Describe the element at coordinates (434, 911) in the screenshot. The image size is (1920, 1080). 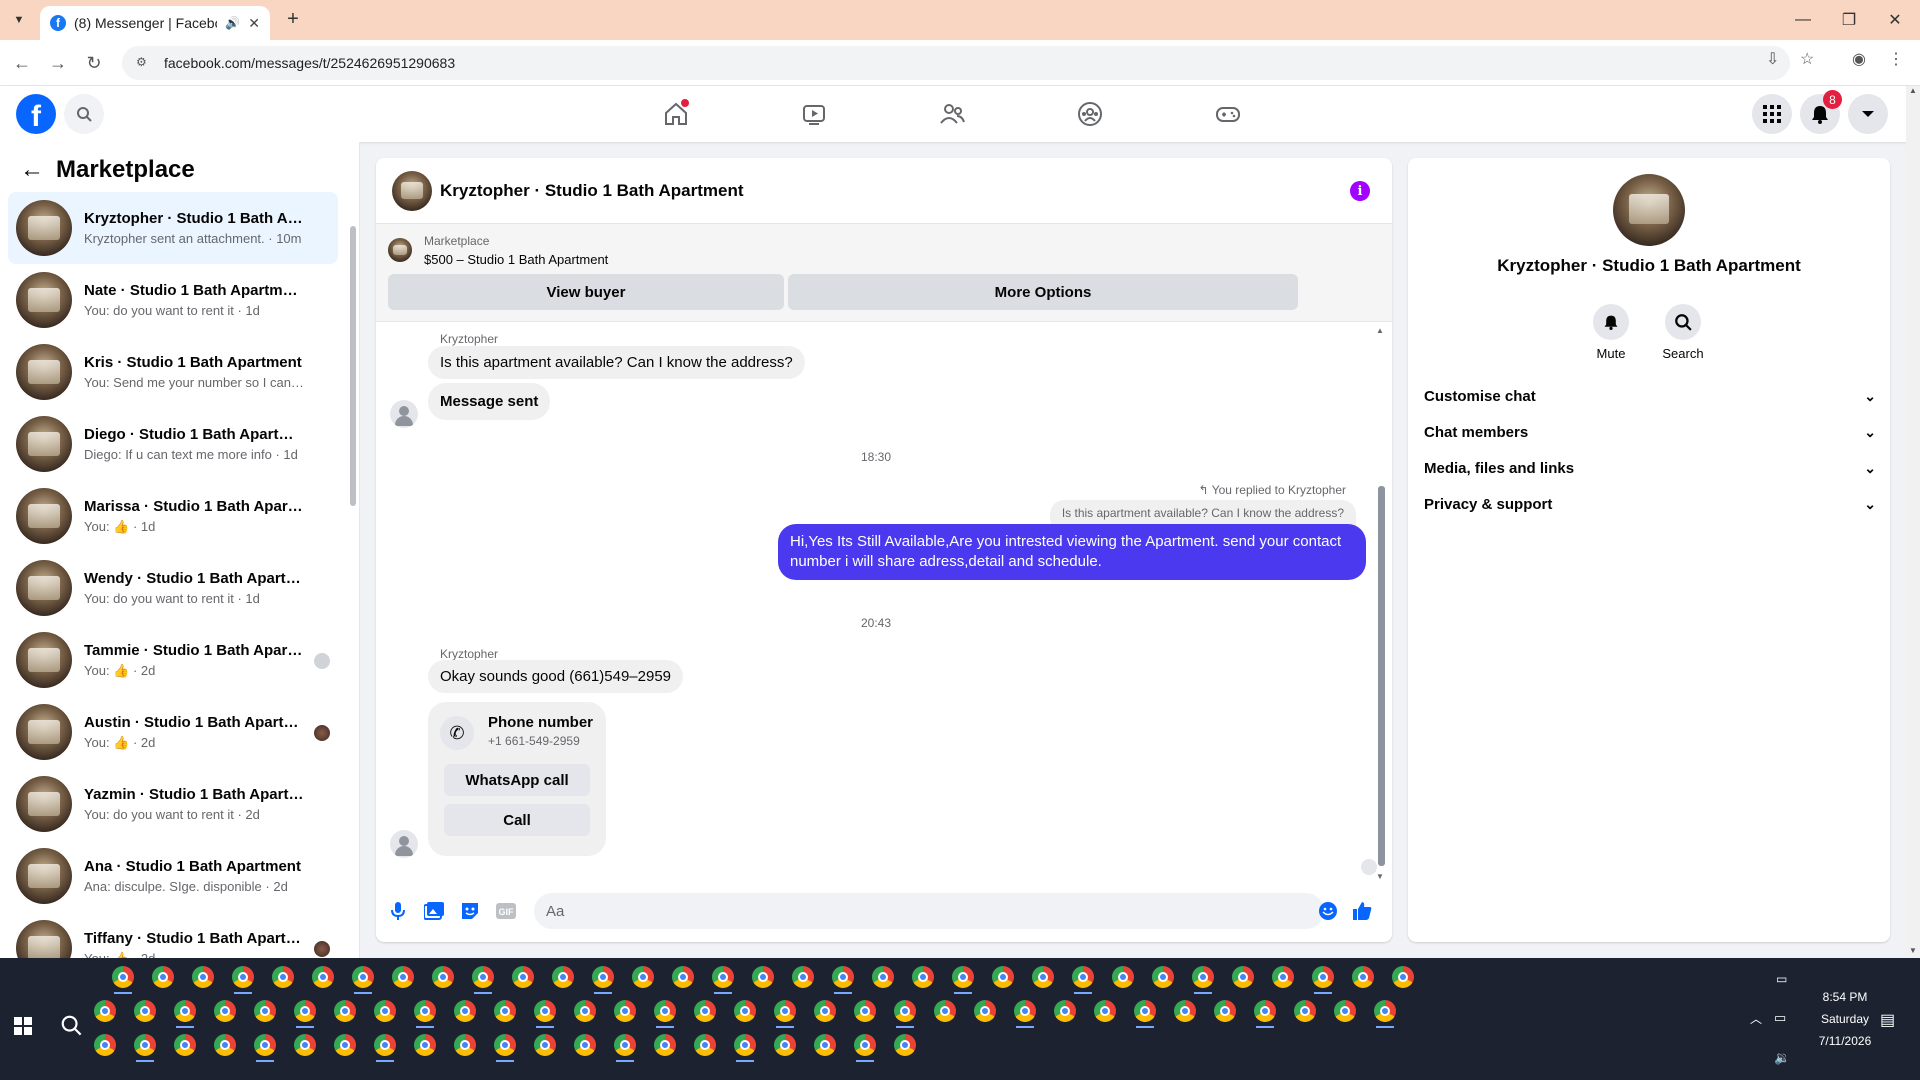
I see `photo-icon` at that location.